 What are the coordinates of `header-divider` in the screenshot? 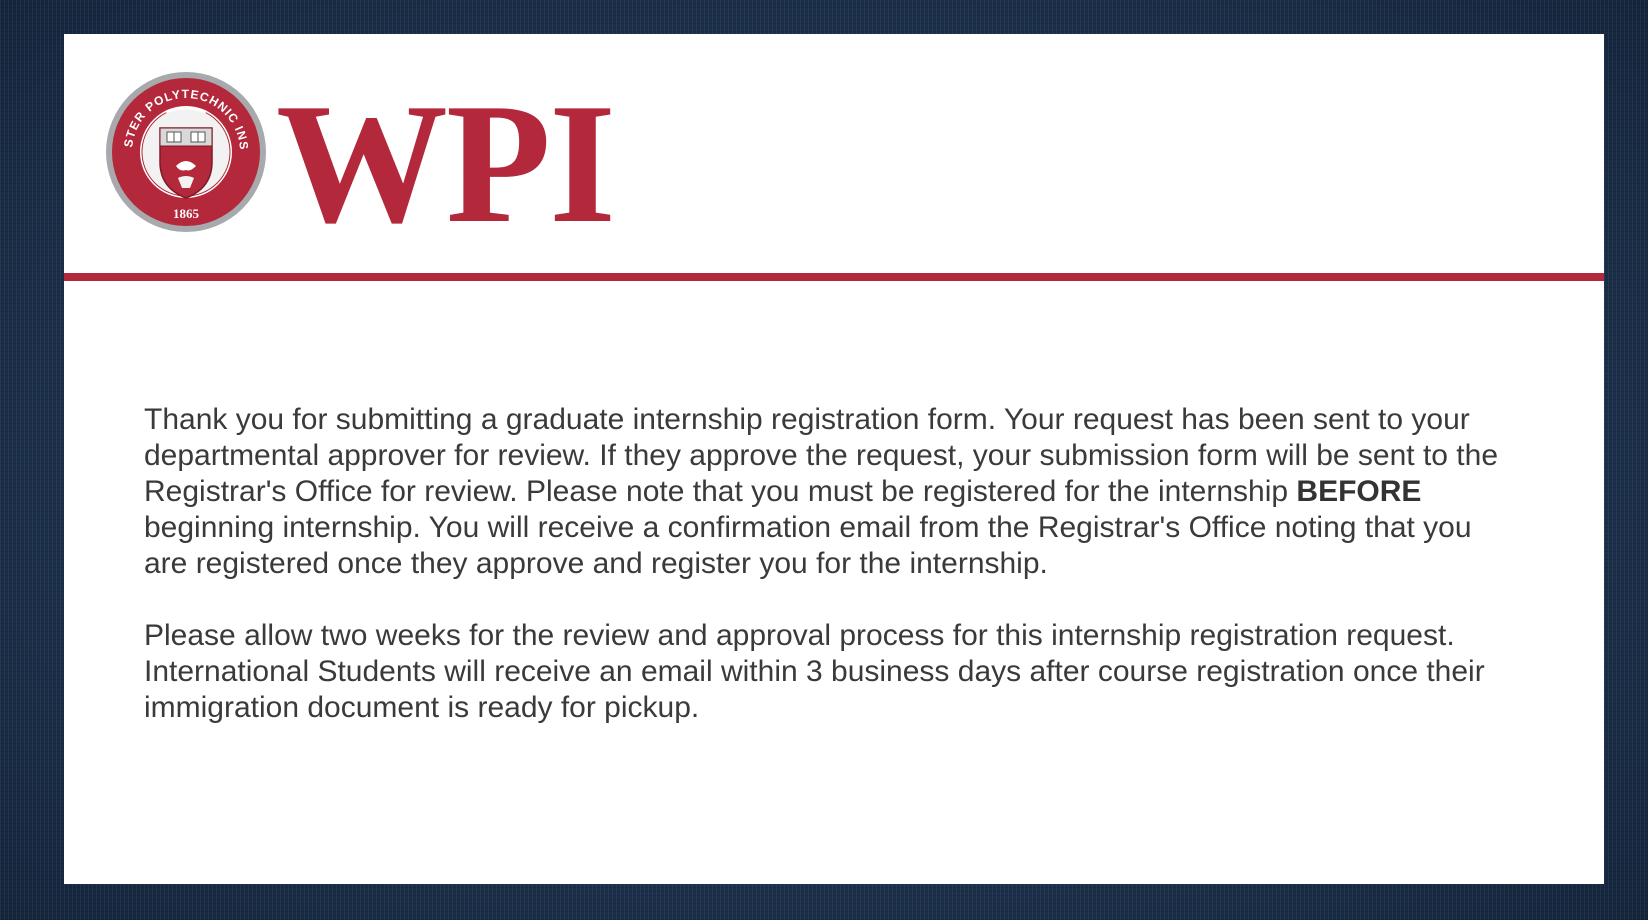 It's located at (834, 277).